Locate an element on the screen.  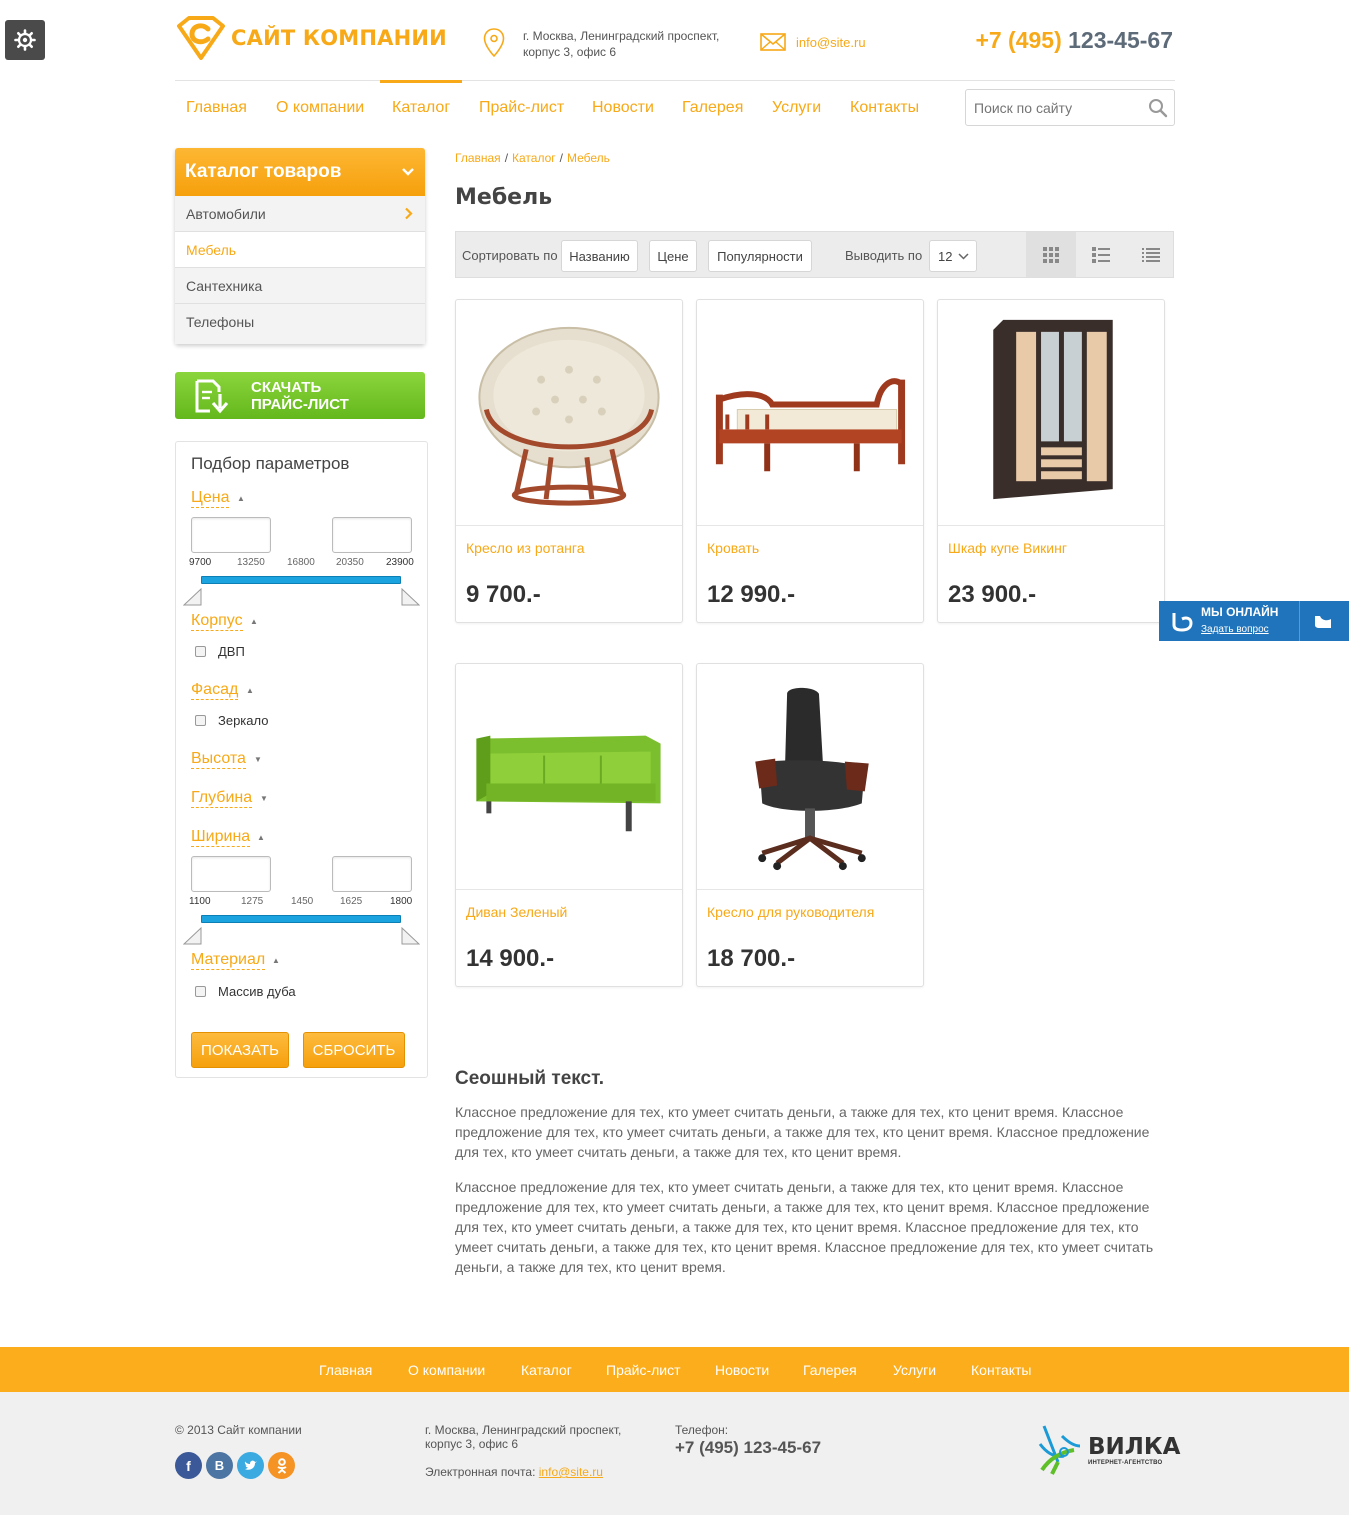
breadcrumb-furniture: Мебель is located at coordinates (588, 158).